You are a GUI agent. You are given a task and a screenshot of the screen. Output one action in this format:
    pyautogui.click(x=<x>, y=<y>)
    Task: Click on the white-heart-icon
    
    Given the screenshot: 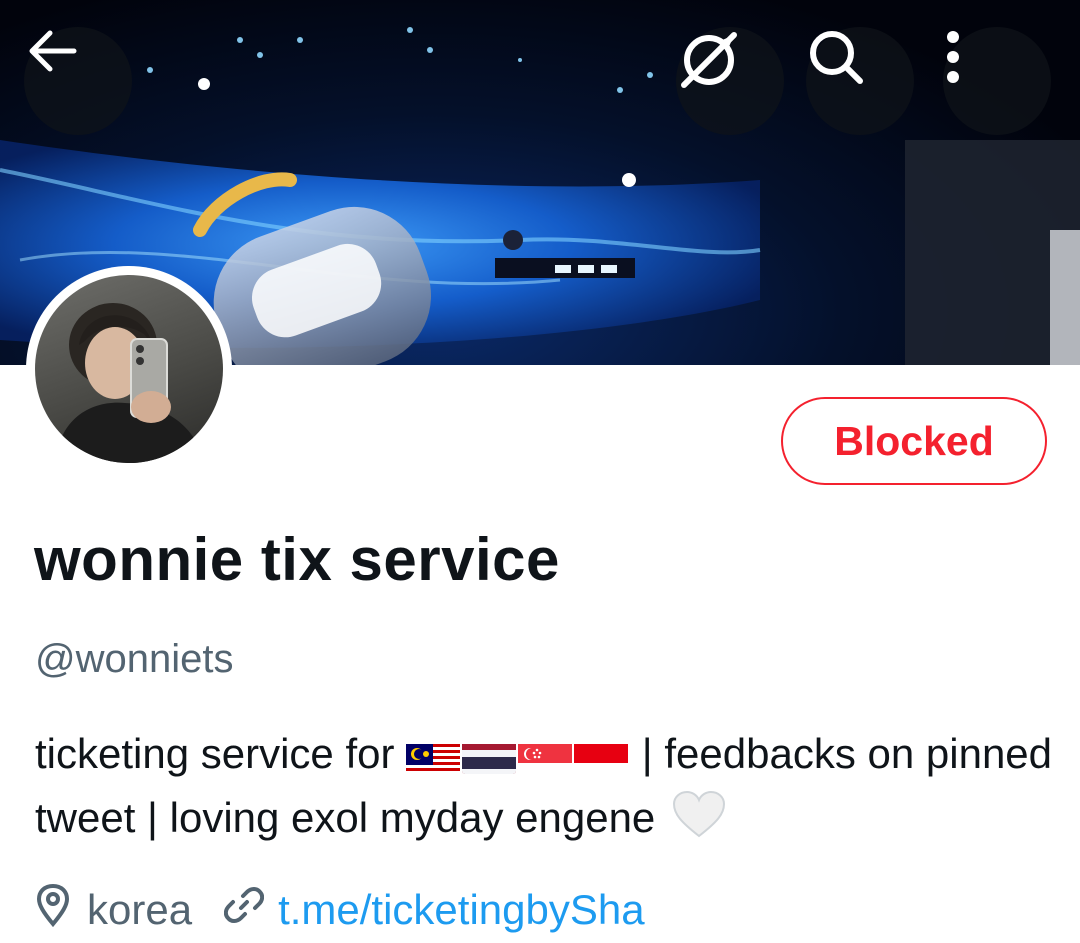 What is the action you would take?
    pyautogui.click(x=699, y=815)
    